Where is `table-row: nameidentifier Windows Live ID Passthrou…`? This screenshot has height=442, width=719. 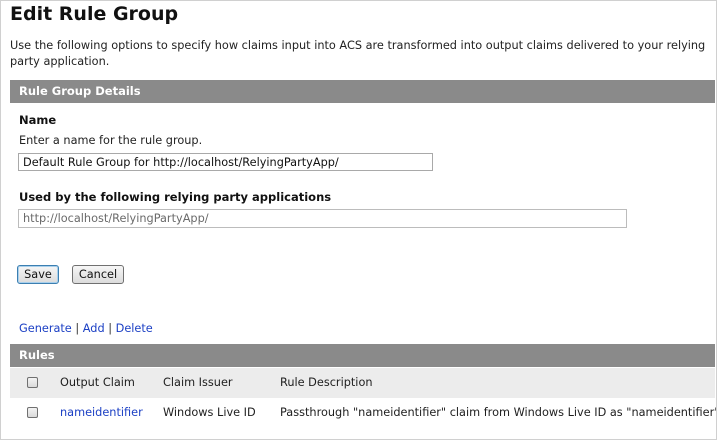
table-row: nameidentifier Windows Live ID Passthrou… is located at coordinates (363, 413).